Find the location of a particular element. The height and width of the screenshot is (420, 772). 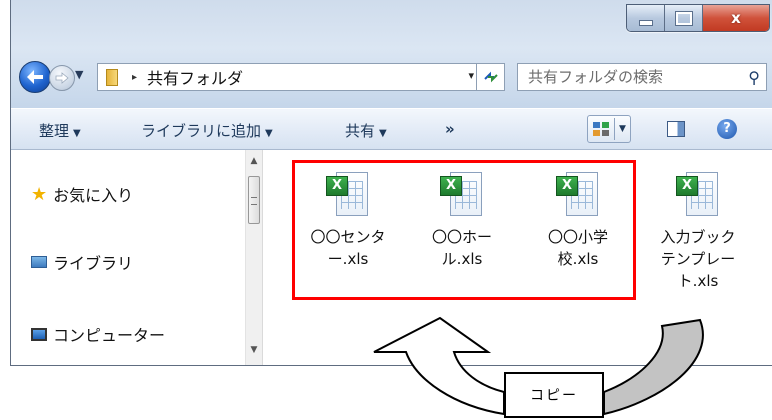

change-view-button: ▼ is located at coordinates (609, 129).